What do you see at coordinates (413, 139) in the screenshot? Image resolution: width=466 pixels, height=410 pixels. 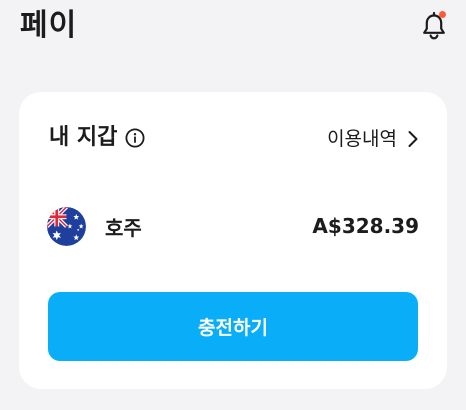 I see `chevron-right-icon` at bounding box center [413, 139].